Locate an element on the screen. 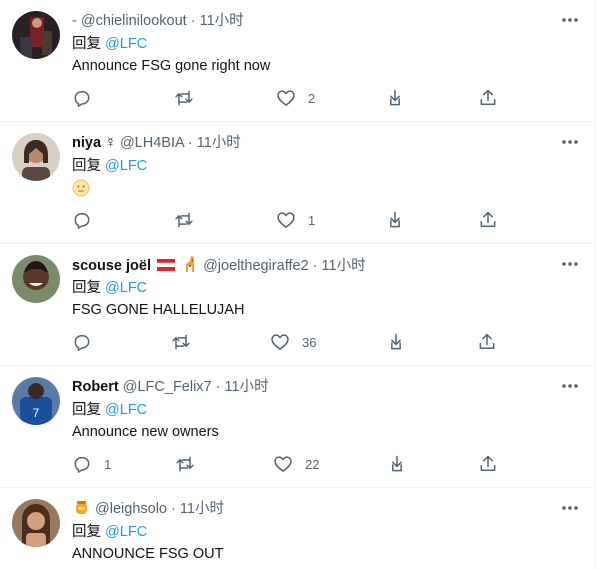 The height and width of the screenshot is (569, 604). austria-flag-icon is located at coordinates (166, 265).